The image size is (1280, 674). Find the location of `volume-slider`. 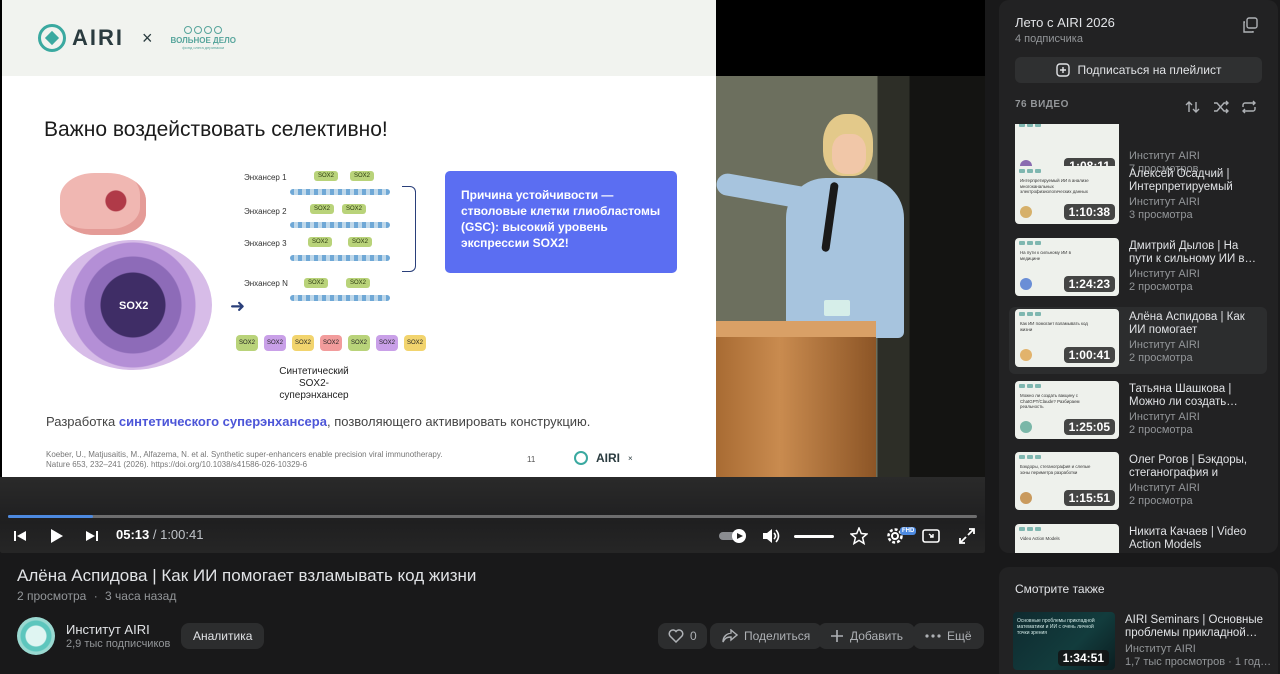

volume-slider is located at coordinates (814, 536).